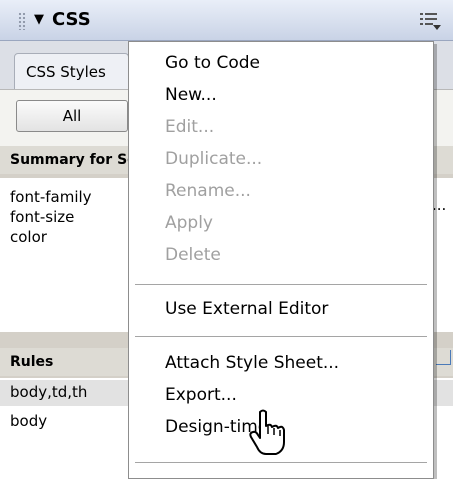 The height and width of the screenshot is (479, 453). I want to click on rule-item-body: body, so click(28, 421).